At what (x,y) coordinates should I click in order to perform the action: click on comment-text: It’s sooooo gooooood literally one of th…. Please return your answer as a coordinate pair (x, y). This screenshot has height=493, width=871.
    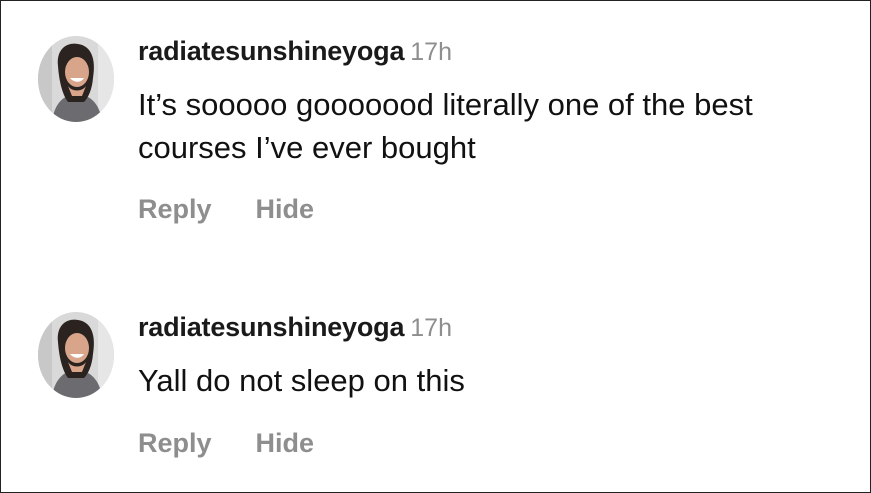
    Looking at the image, I should click on (445, 126).